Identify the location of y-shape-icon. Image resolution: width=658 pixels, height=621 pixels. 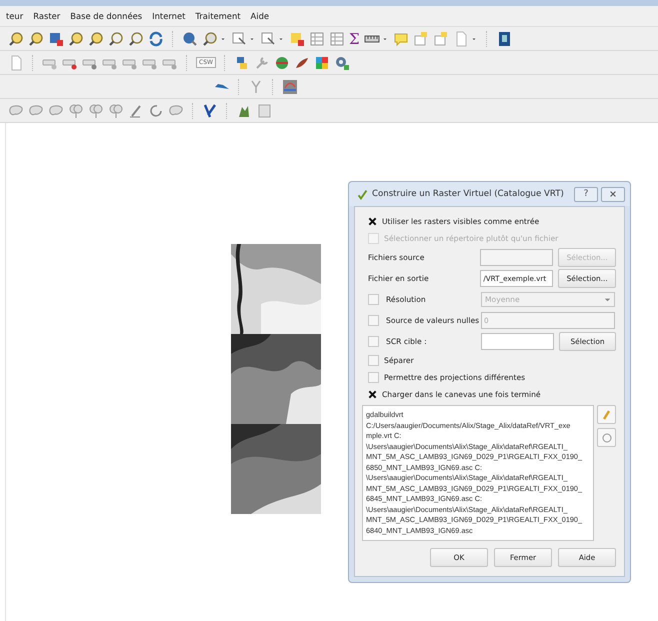
(210, 110).